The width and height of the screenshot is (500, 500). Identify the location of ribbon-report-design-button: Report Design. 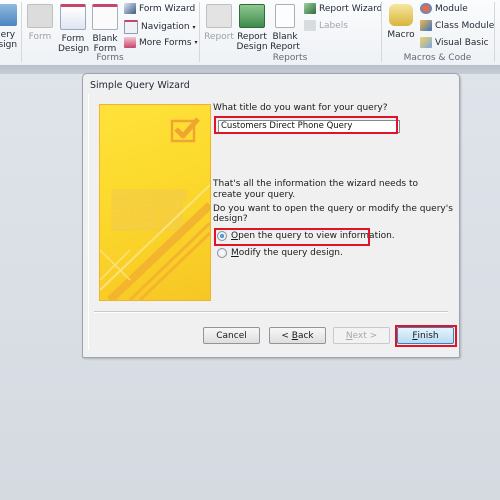
(252, 28).